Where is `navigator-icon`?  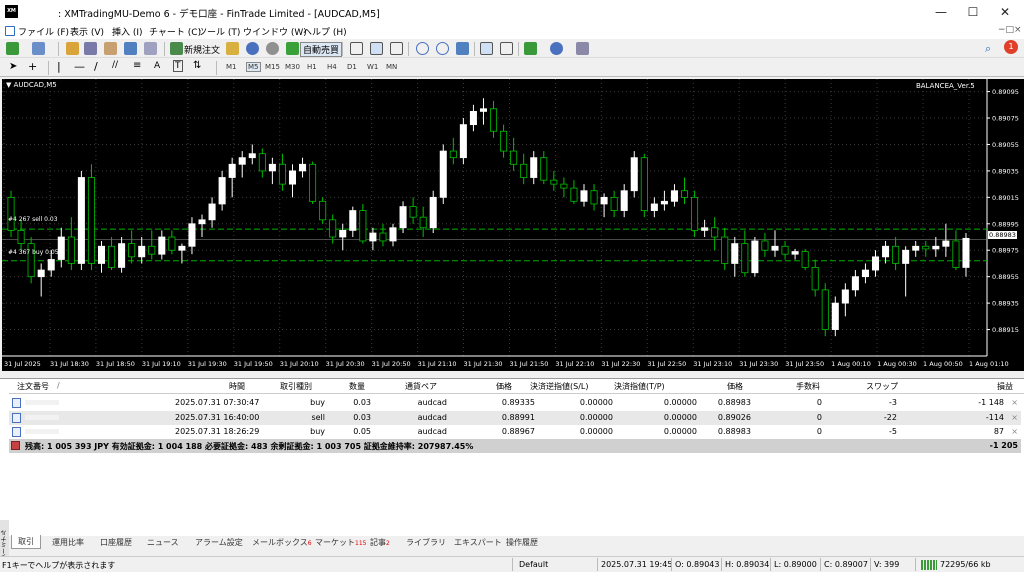 navigator-icon is located at coordinates (110, 48).